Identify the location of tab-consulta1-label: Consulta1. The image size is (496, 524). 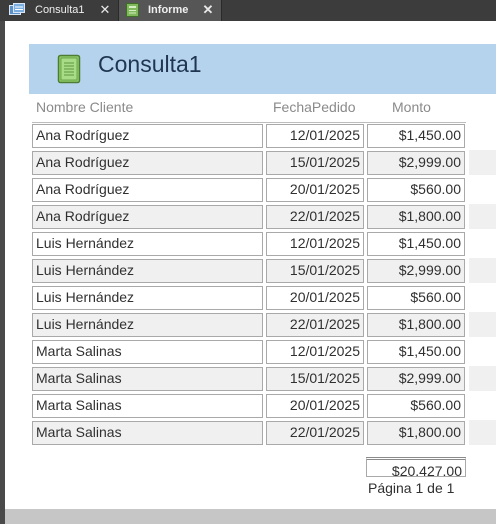
(60, 10).